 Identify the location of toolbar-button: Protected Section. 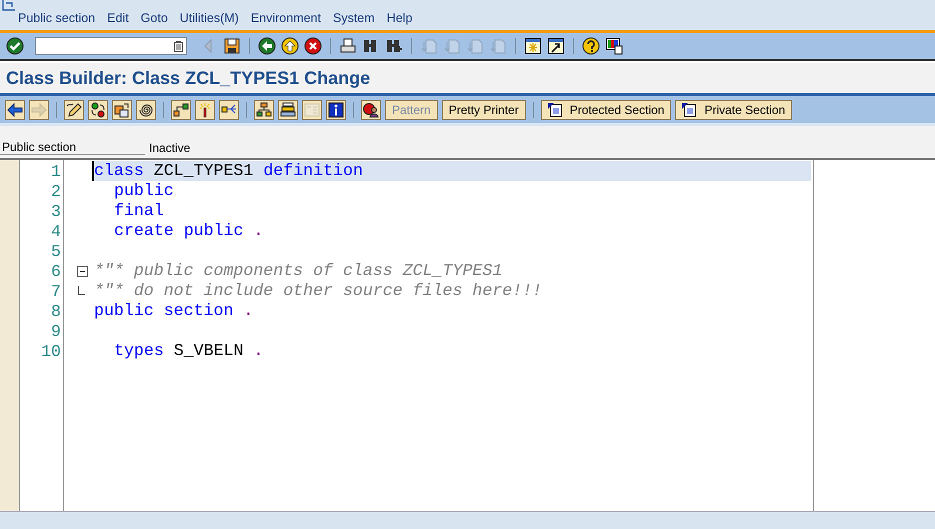
(606, 110).